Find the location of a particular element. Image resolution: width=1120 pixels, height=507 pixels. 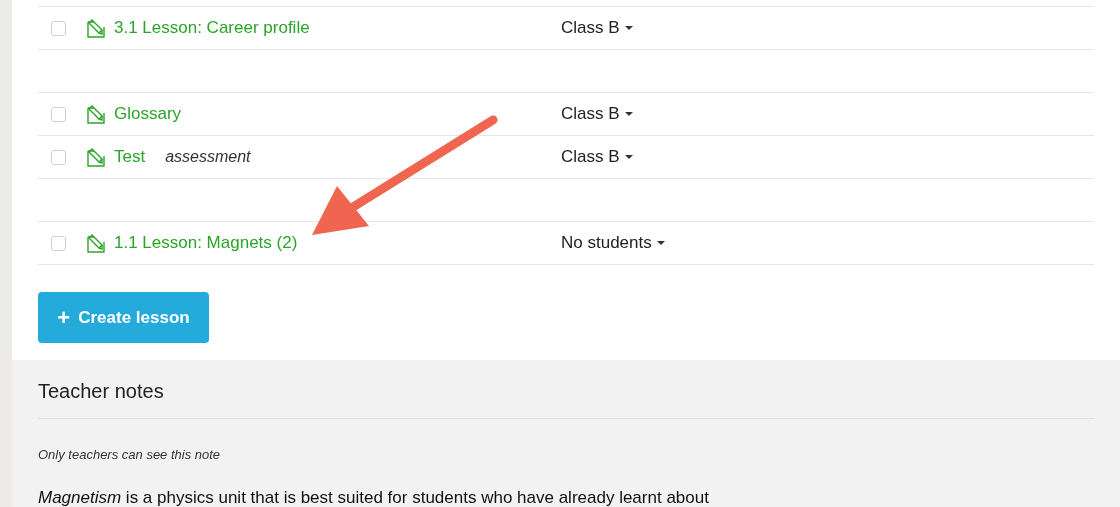

lesson-tag: assessment is located at coordinates (208, 157).